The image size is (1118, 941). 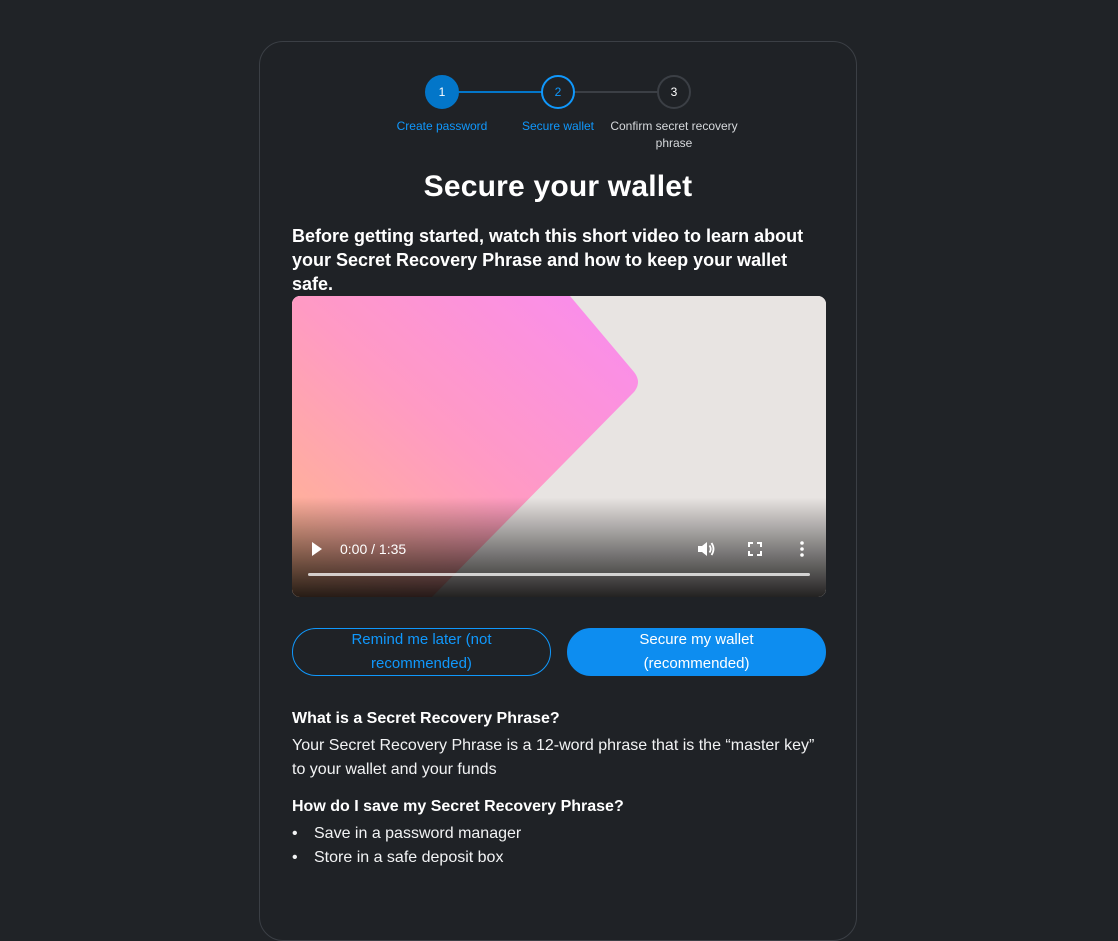 I want to click on volume-icon, so click(x=706, y=549).